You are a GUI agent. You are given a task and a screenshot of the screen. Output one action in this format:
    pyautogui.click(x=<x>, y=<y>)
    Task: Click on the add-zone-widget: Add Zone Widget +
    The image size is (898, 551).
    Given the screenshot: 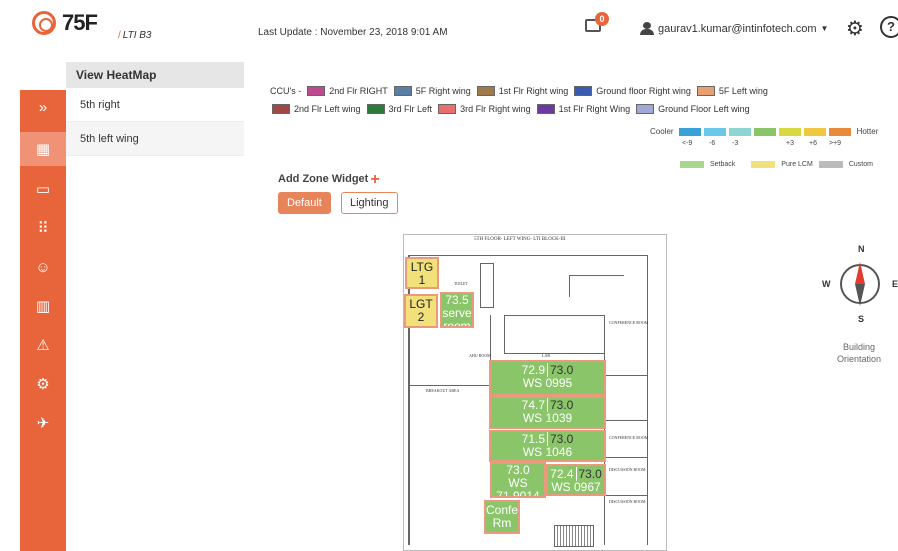 What is the action you would take?
    pyautogui.click(x=329, y=180)
    